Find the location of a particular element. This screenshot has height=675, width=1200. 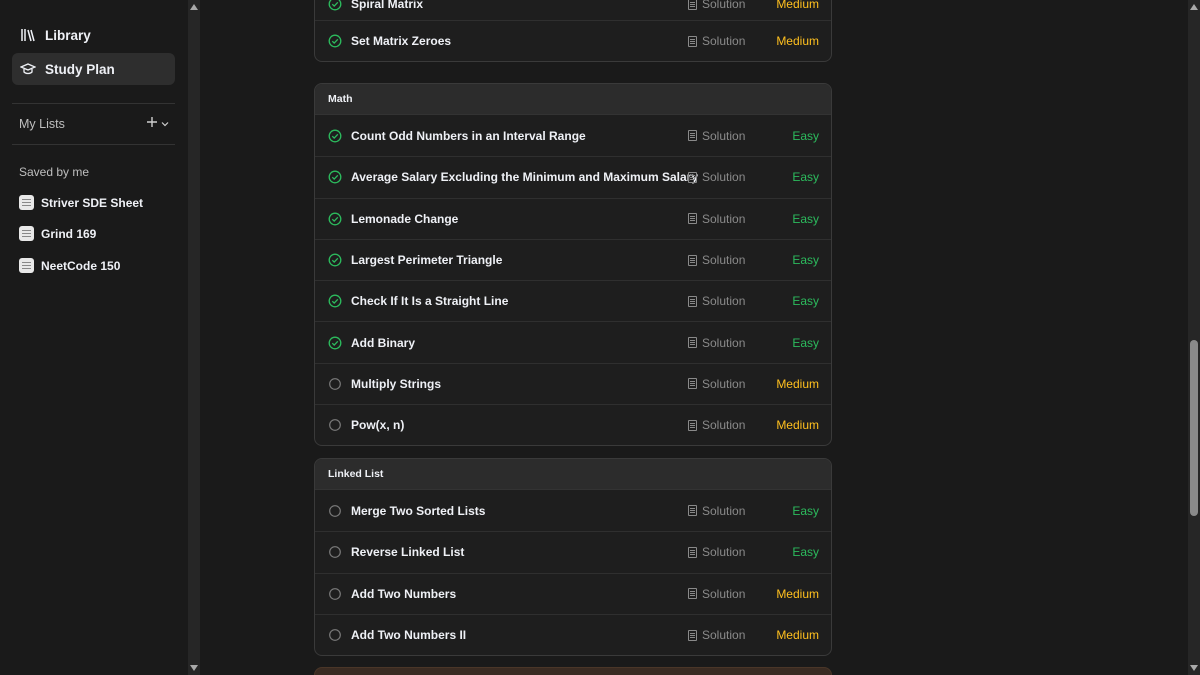

problem-title: Check If It Is a Straight Line is located at coordinates (591, 301).